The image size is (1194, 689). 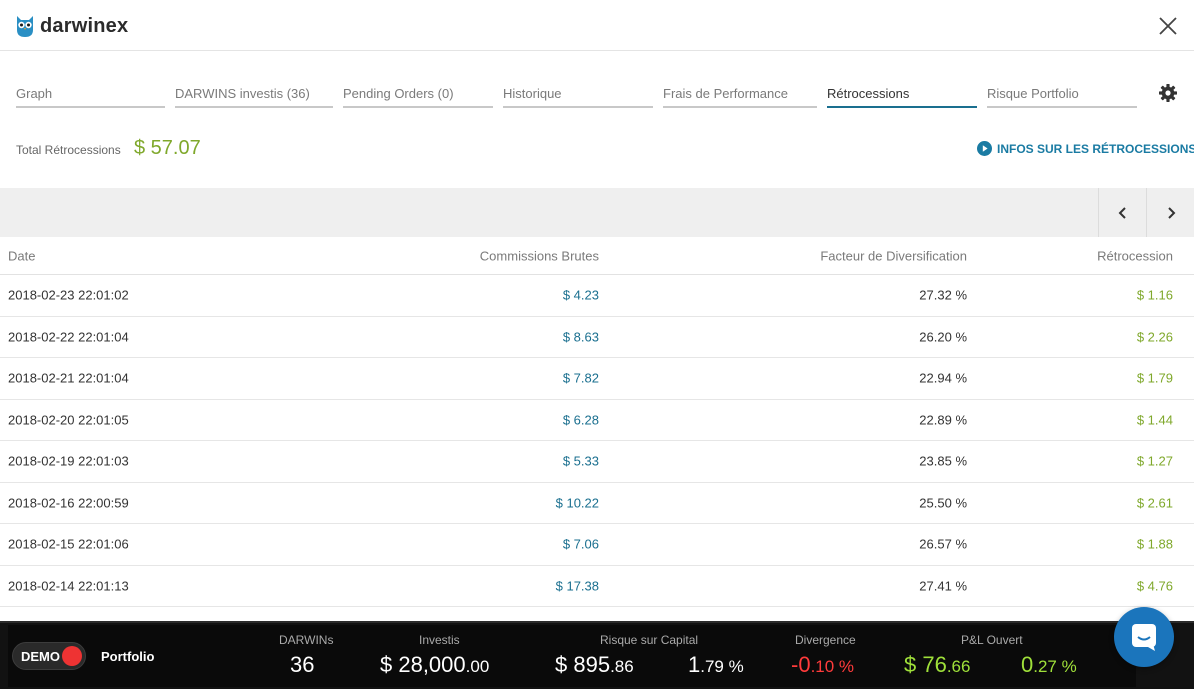 I want to click on prev-page-button, so click(x=1122, y=212).